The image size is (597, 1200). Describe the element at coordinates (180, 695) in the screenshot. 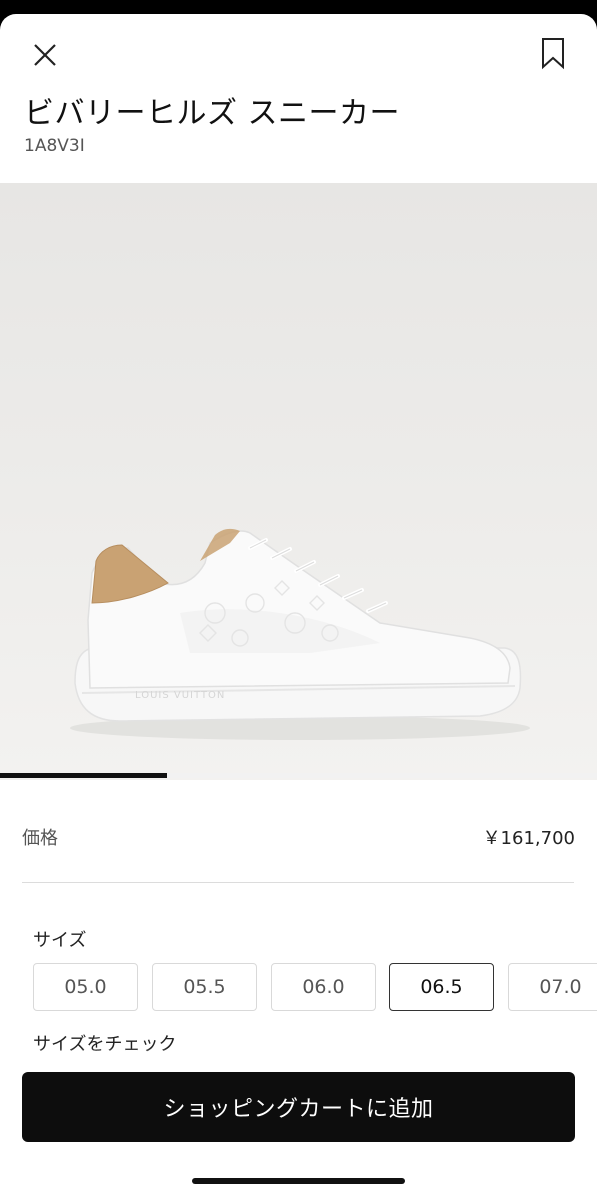

I see `svg-text: LOUIS VUITTON` at that location.